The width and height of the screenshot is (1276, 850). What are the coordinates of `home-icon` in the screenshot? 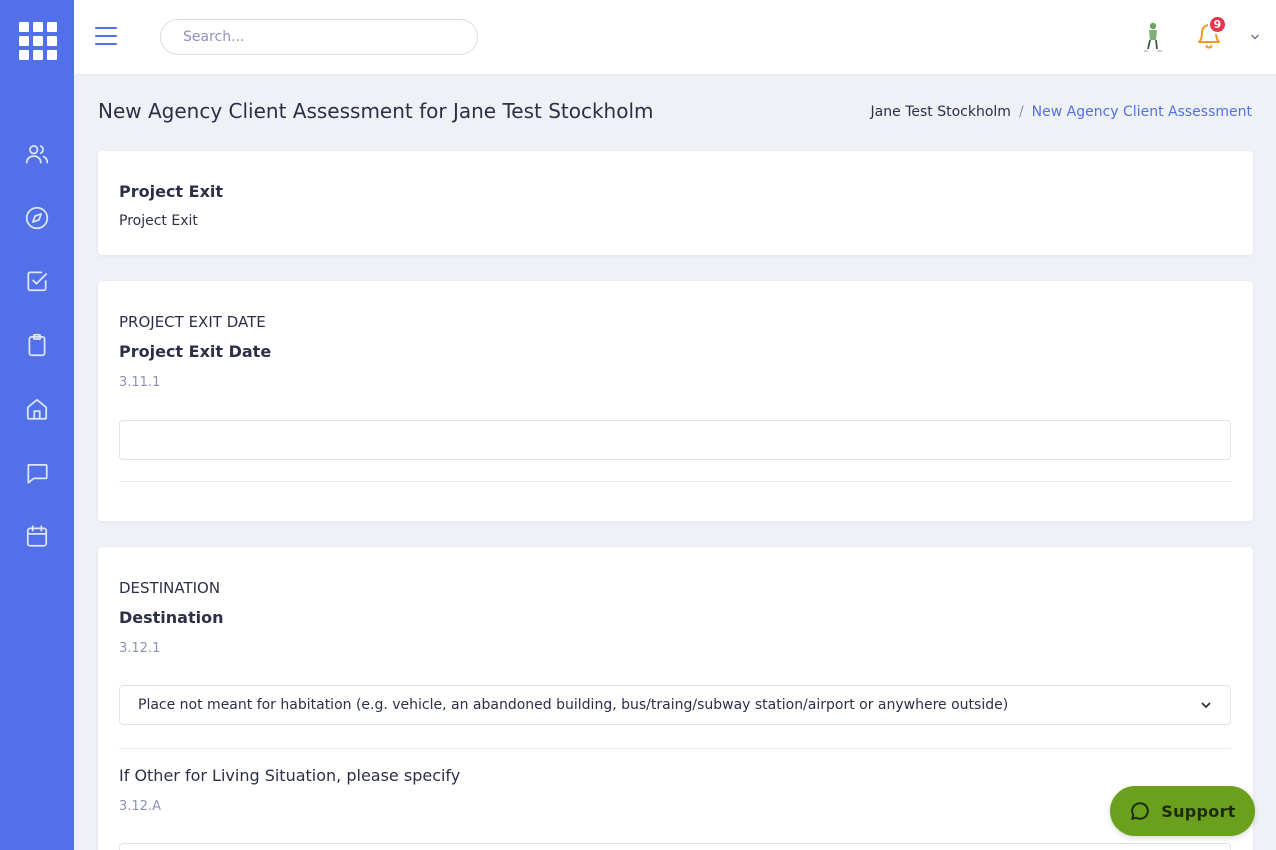 It's located at (37, 409).